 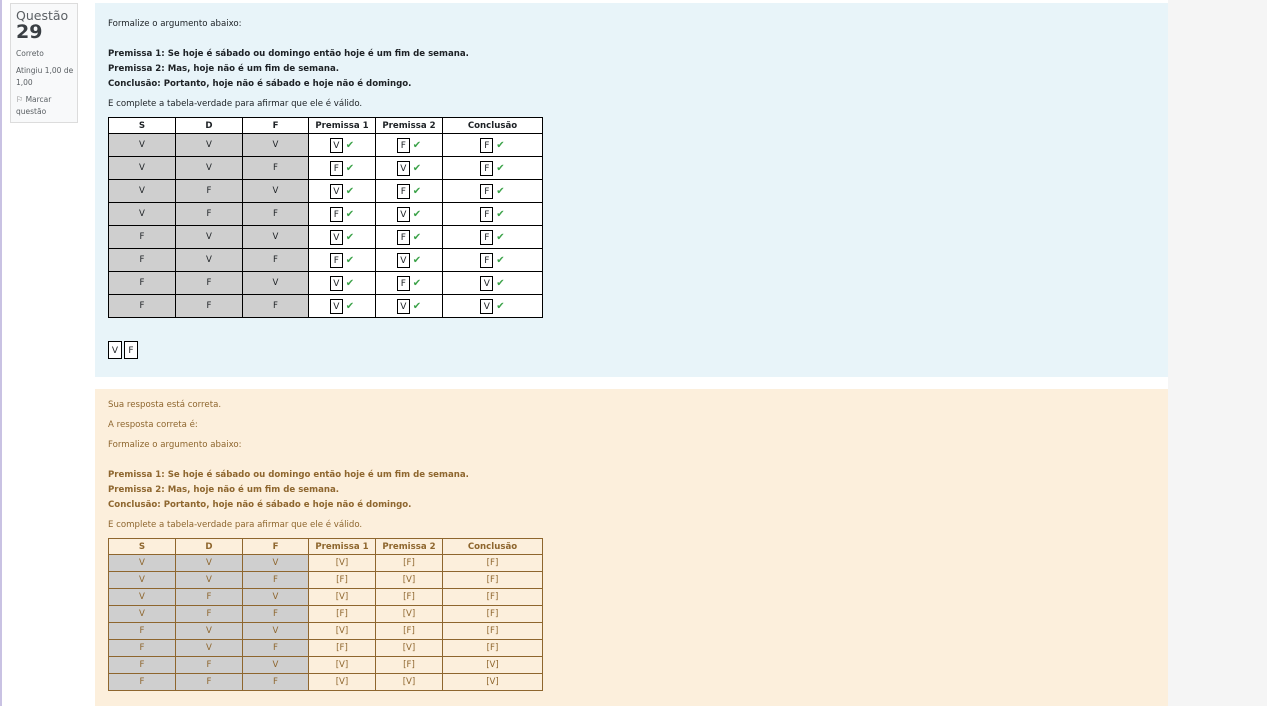 I want to click on drag-item-f: F, so click(x=131, y=350).